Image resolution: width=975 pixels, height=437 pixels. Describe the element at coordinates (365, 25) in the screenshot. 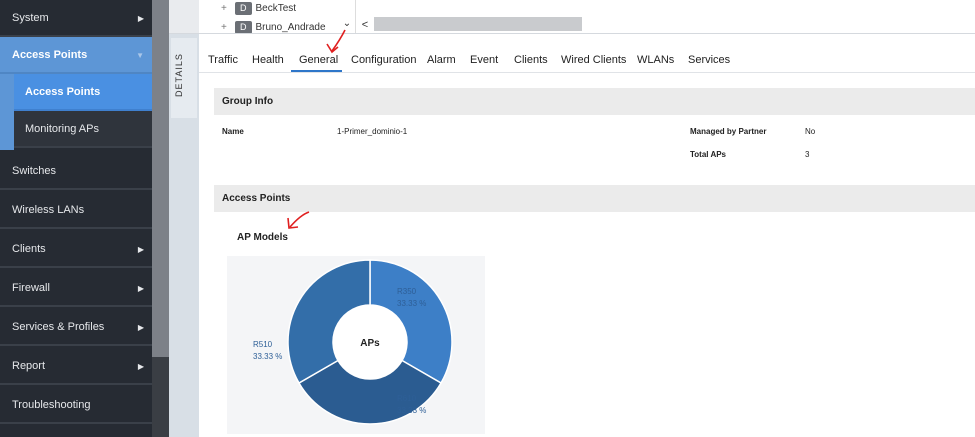

I see `scroll-left-icon: <` at that location.